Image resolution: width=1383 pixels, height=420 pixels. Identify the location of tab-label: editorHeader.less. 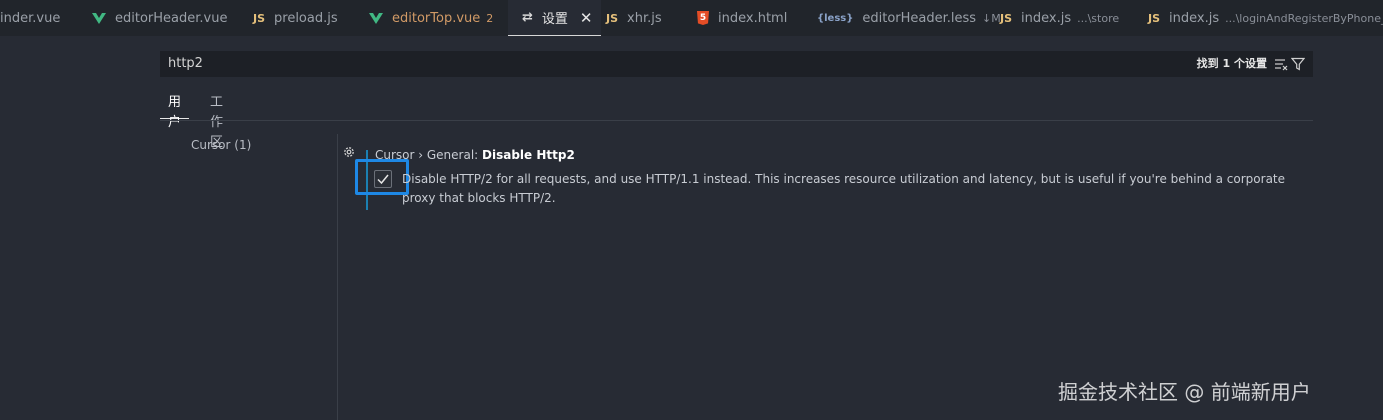
(919, 18).